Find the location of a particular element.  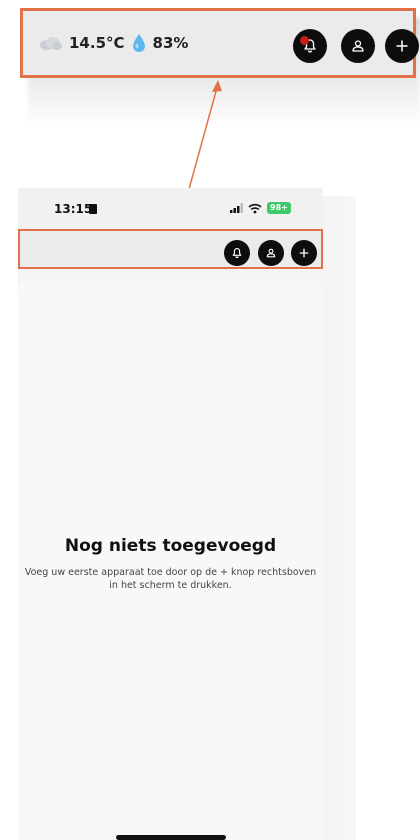

notifications-button-small is located at coordinates (237, 253).